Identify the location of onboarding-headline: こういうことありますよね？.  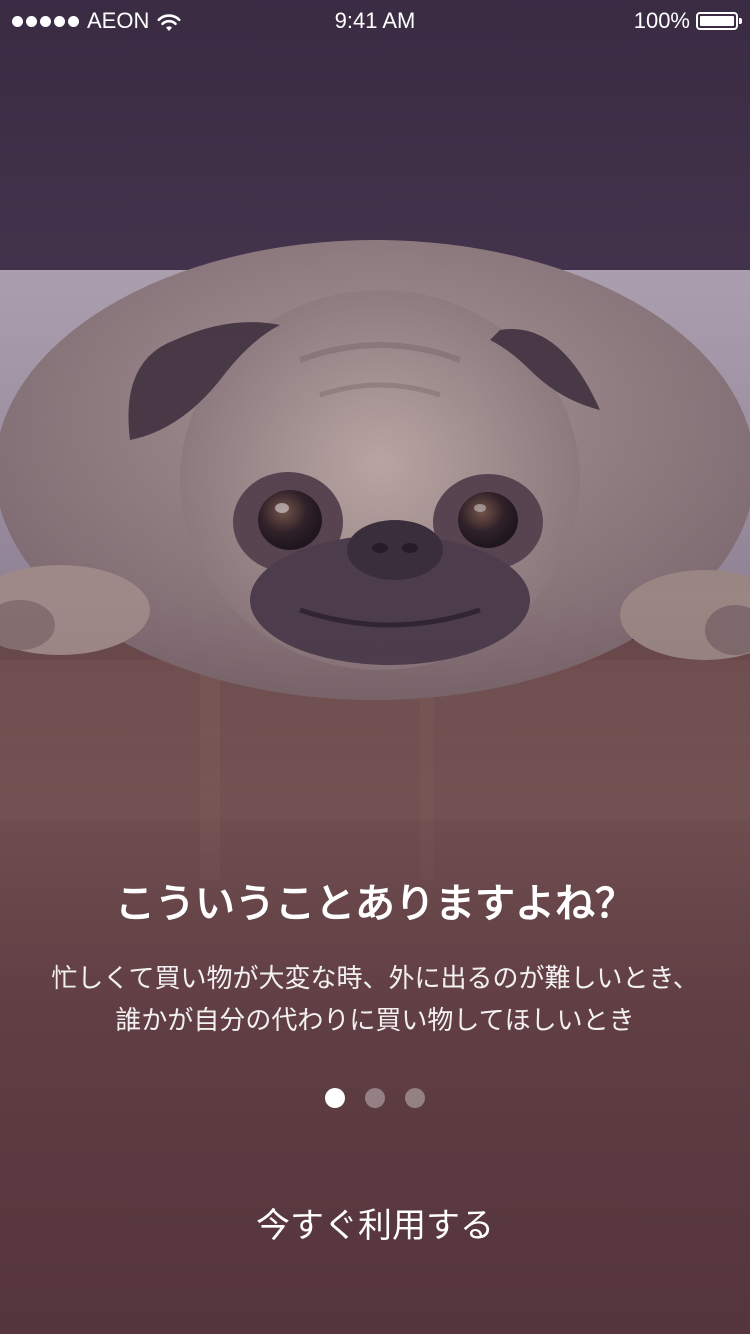
(375, 904).